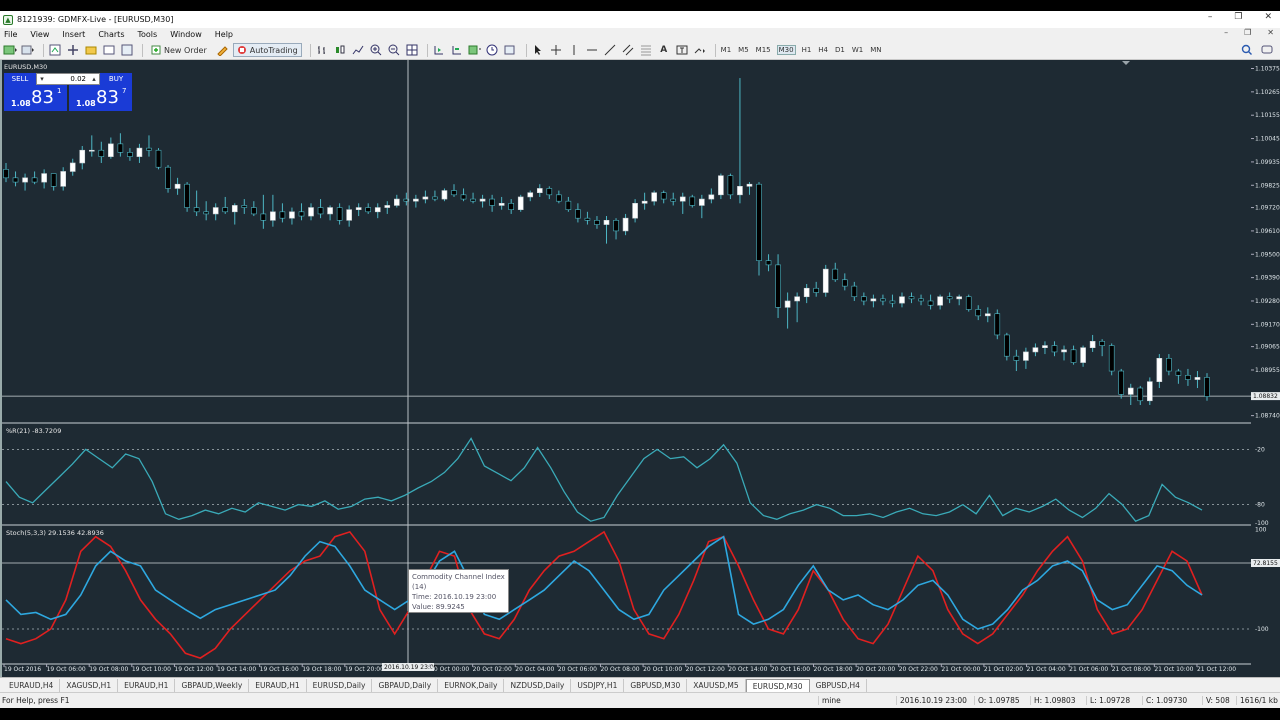  What do you see at coordinates (471, 685) in the screenshot?
I see `tab-eurnok-daily: EURNOK,Daily` at bounding box center [471, 685].